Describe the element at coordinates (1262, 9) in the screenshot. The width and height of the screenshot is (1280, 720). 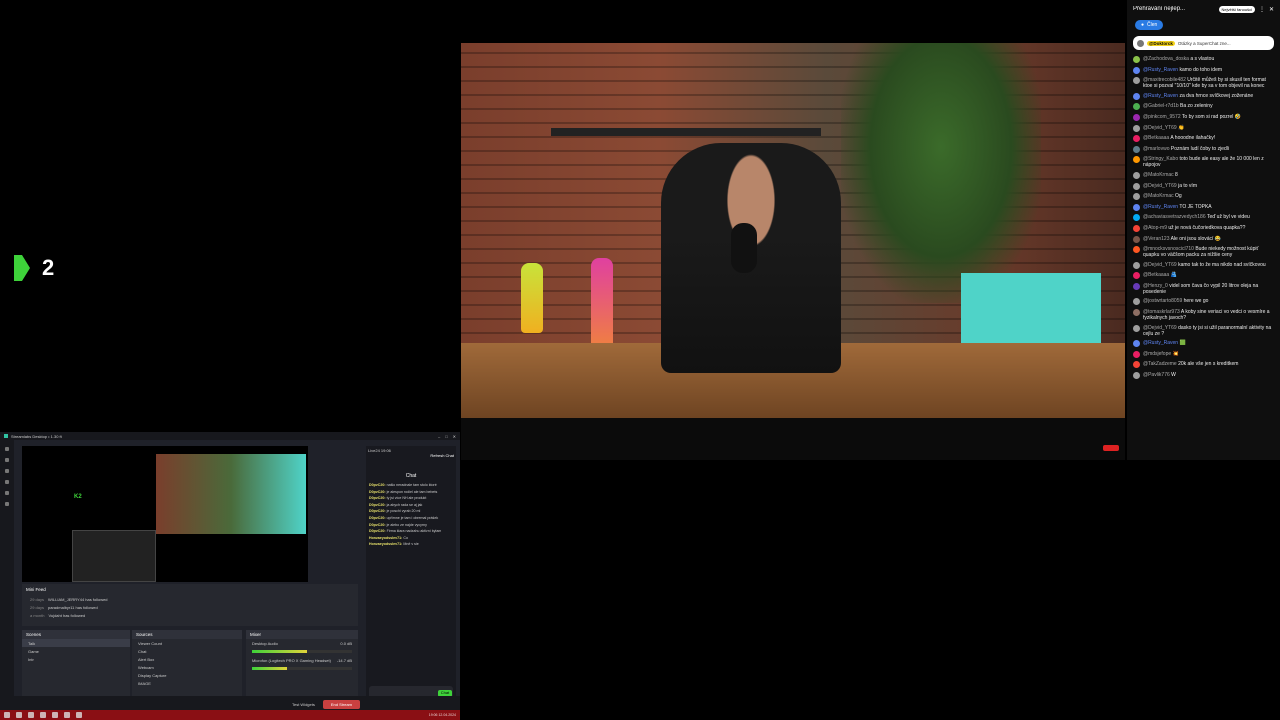
I see `more-icon: ⋮` at that location.